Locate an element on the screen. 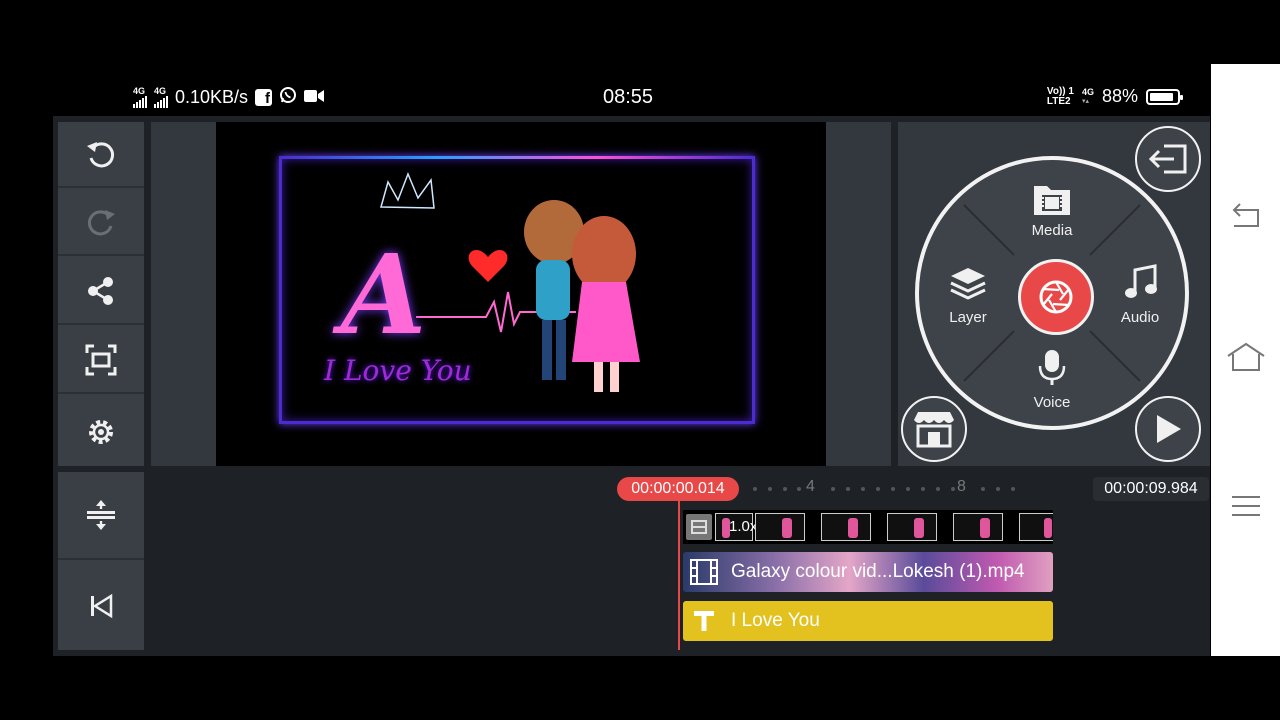  microphone-icon is located at coordinates (1052, 367).